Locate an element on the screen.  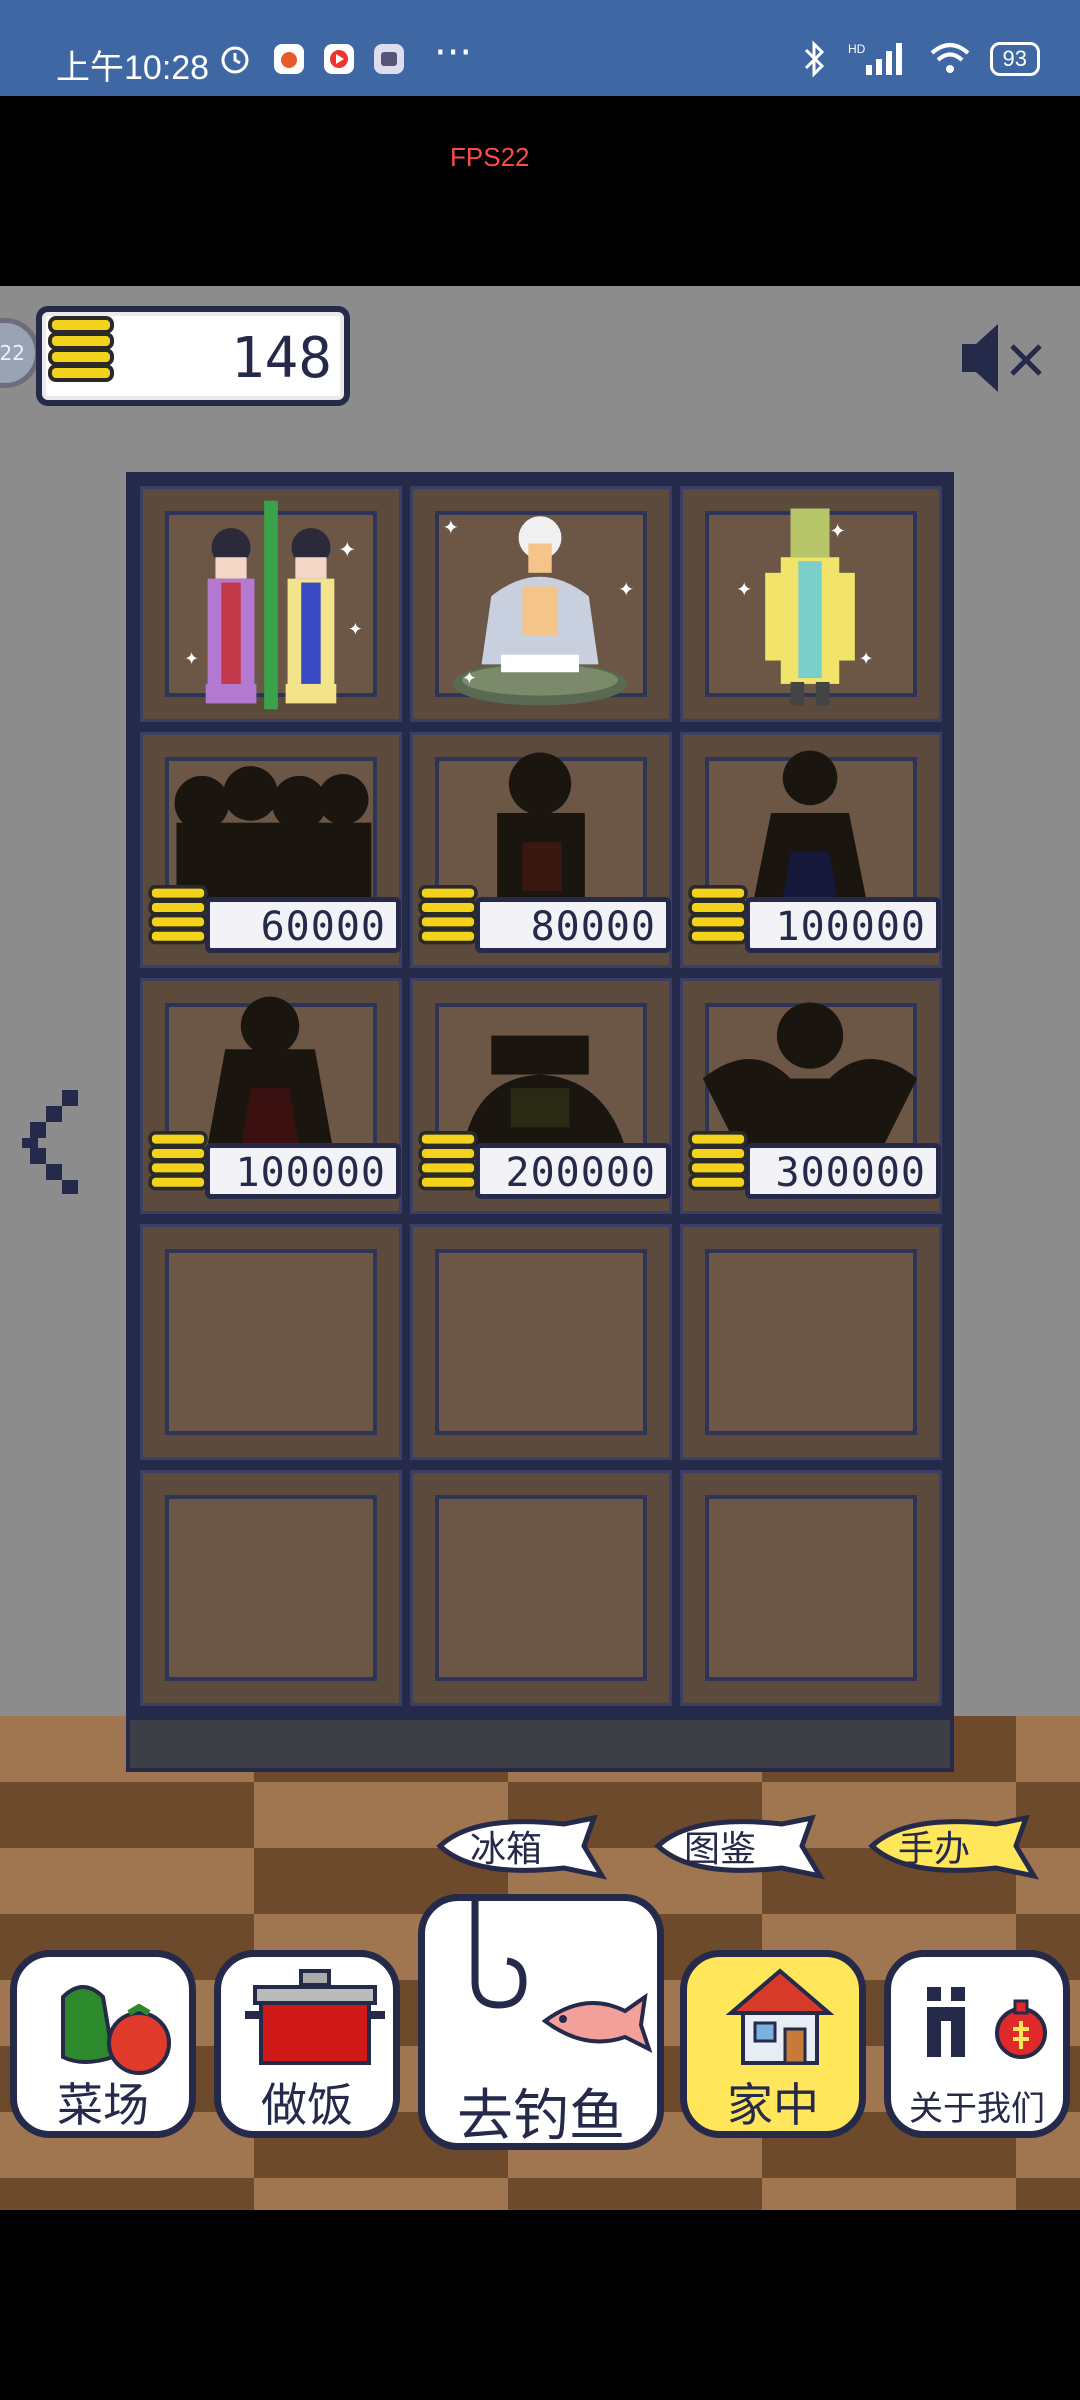
alarm-icon is located at coordinates (235, 60).